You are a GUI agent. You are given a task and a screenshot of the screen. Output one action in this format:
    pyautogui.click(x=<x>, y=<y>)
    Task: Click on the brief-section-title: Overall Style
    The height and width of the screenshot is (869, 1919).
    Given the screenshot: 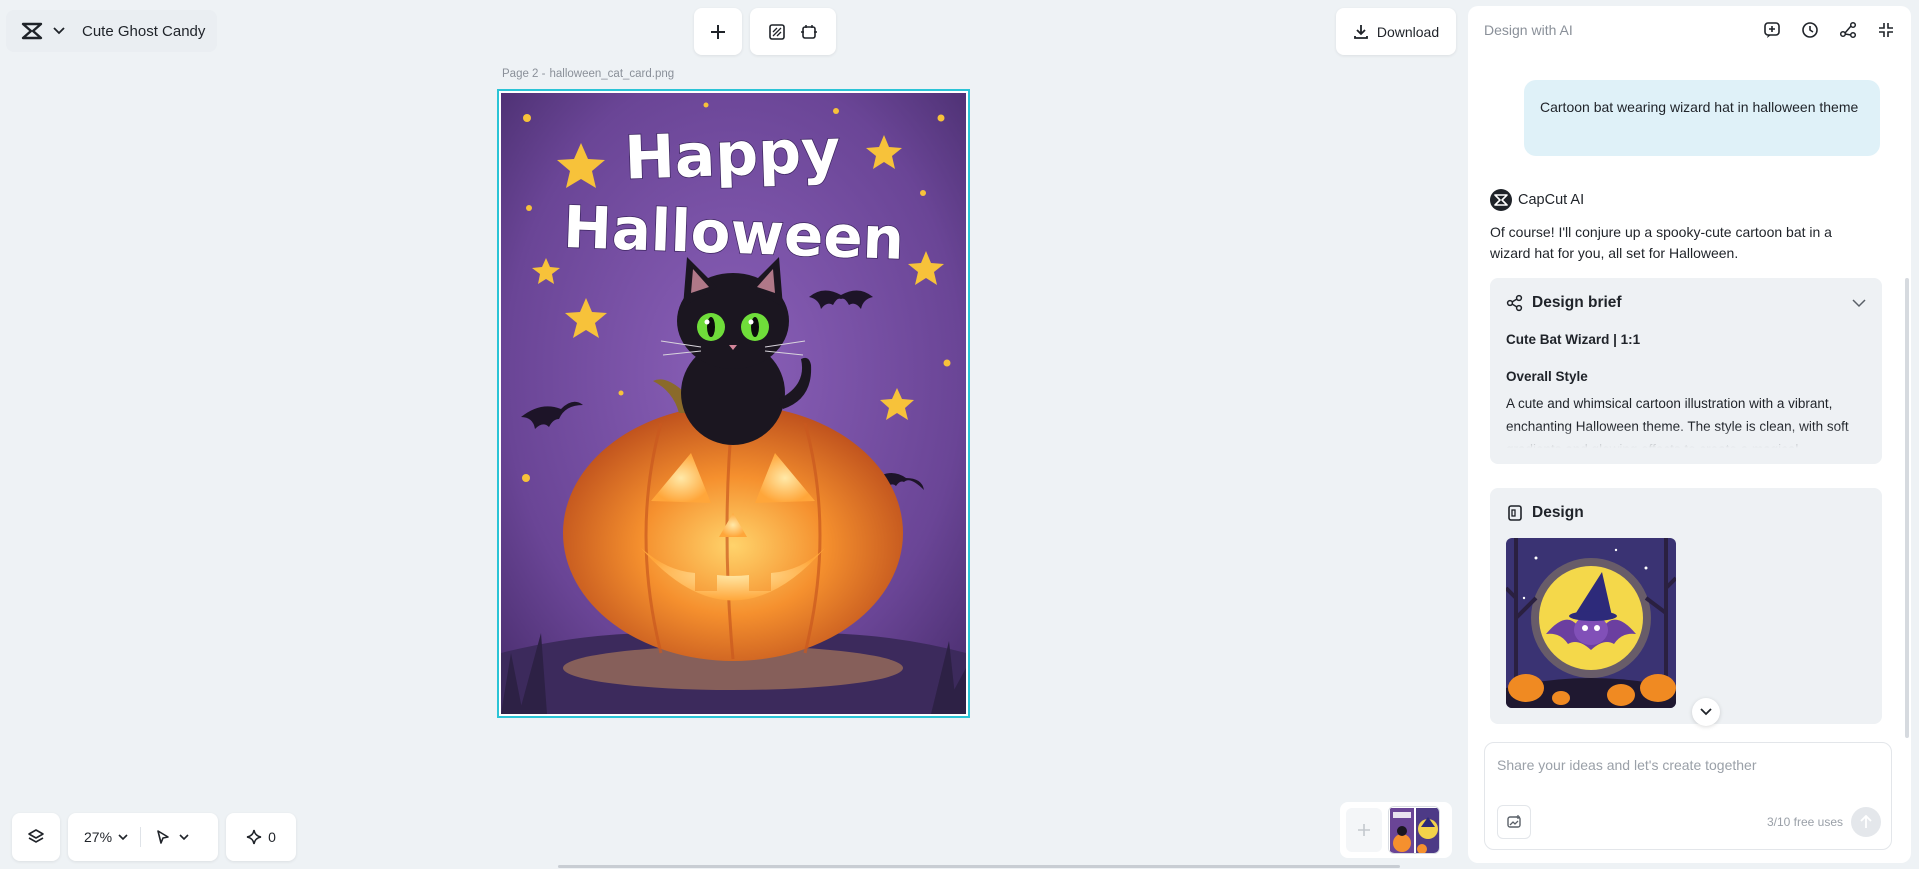 What is the action you would take?
    pyautogui.click(x=1547, y=376)
    